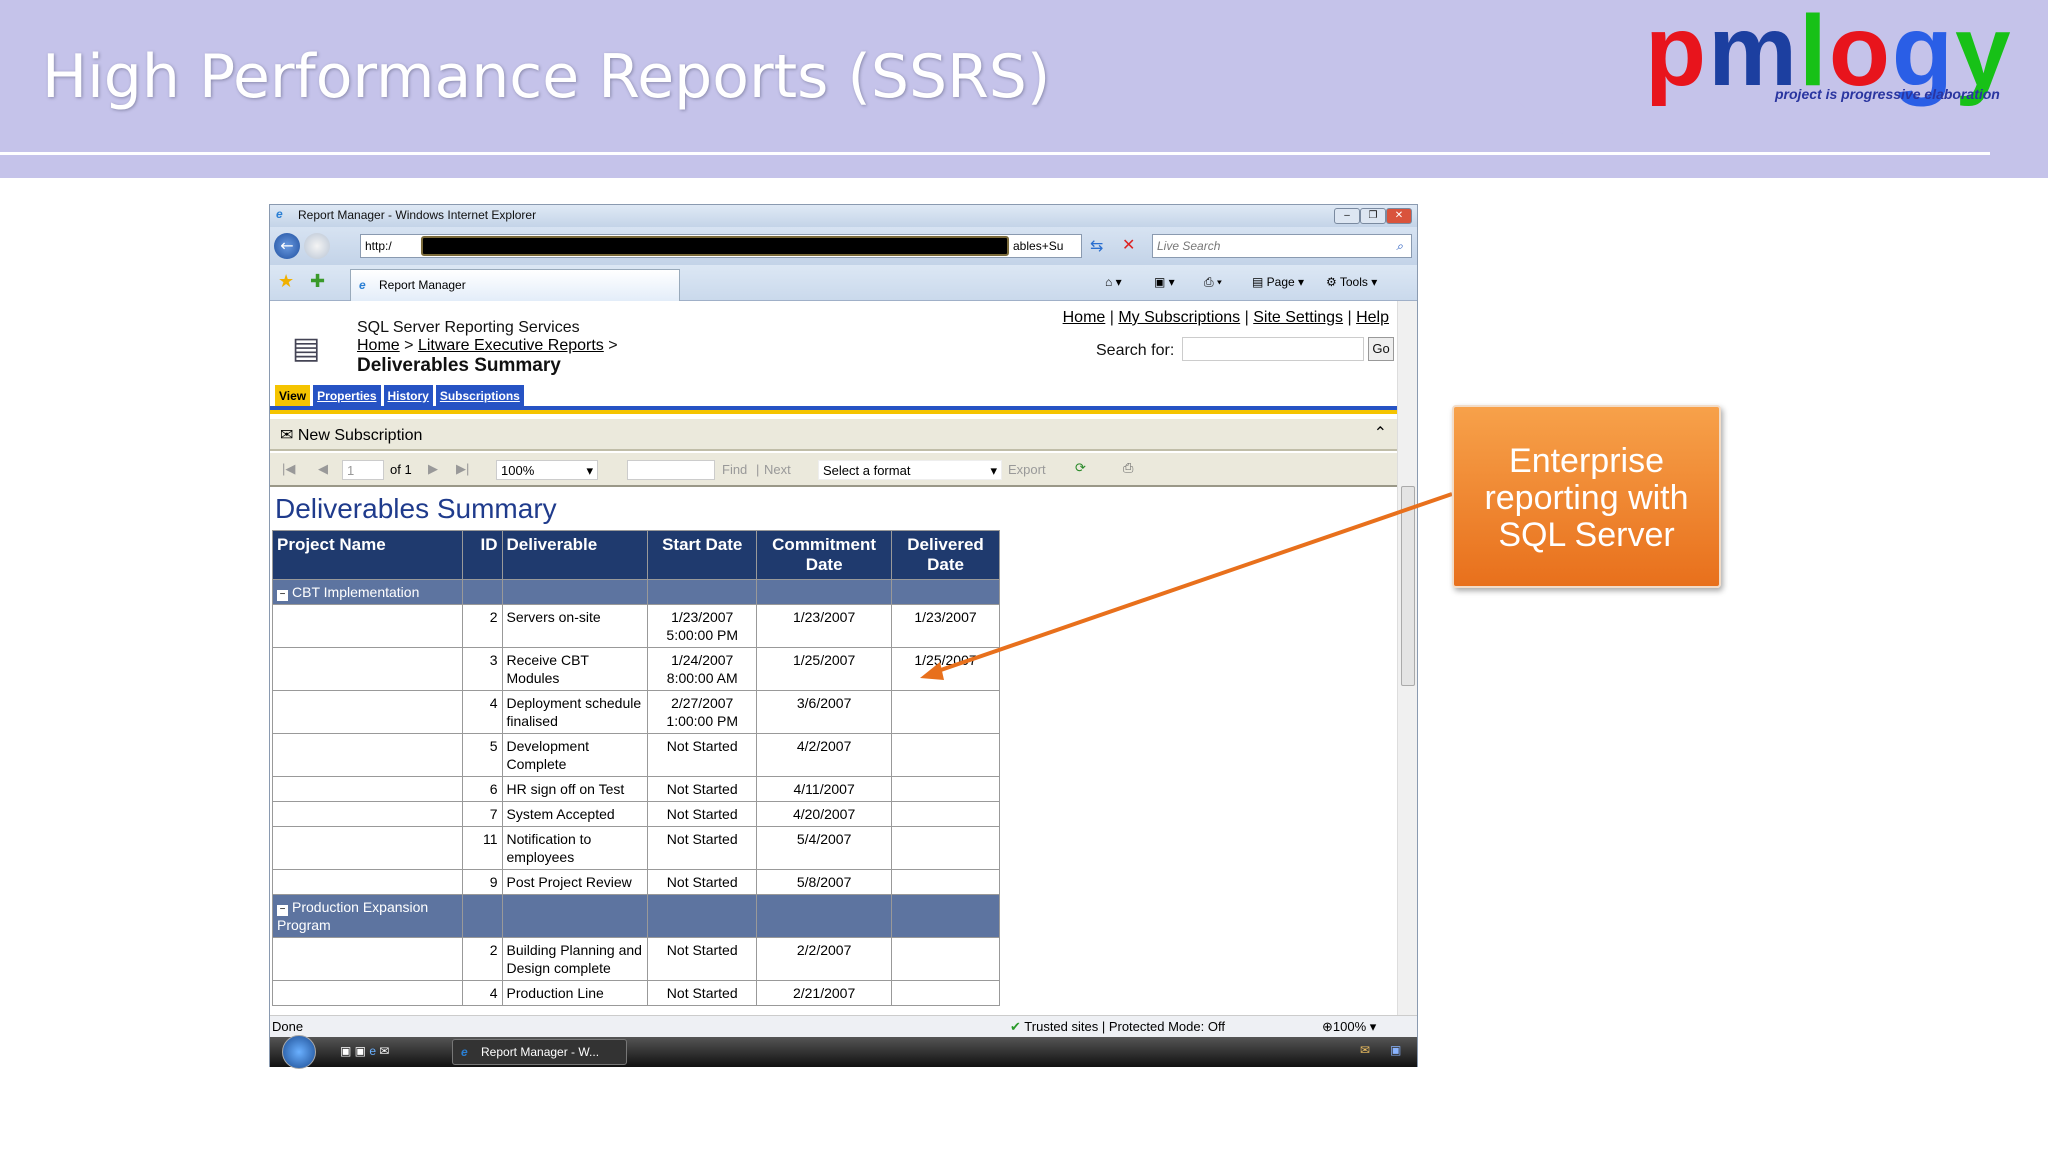 The width and height of the screenshot is (2048, 1152). Describe the element at coordinates (1186, 586) in the screenshot. I see `callout-arrow` at that location.